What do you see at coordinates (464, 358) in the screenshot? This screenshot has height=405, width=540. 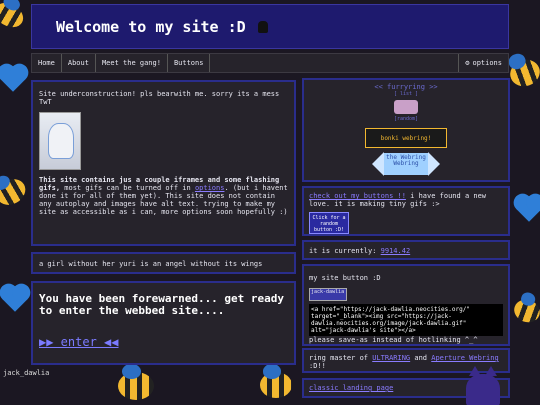 I see `aperture-webring-link: Aperture Webring` at bounding box center [464, 358].